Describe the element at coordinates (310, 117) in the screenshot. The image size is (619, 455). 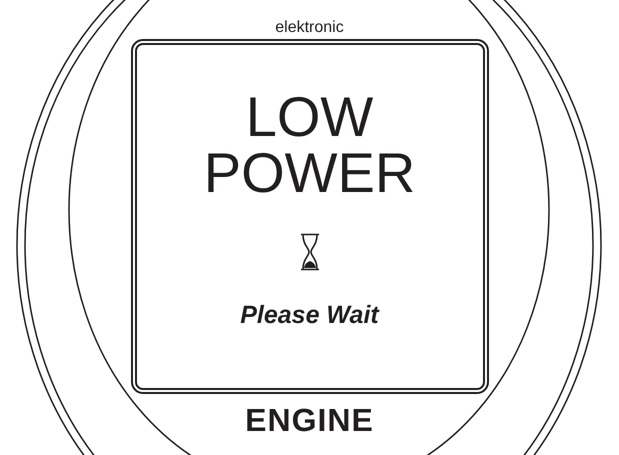
I see `warning-text: LOW` at that location.